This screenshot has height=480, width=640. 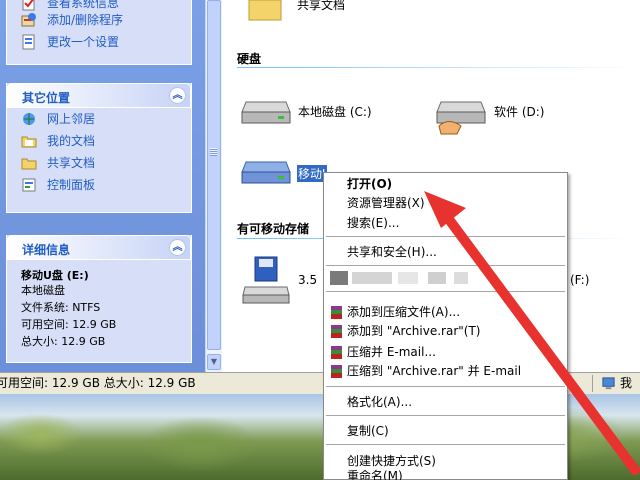 What do you see at coordinates (29, 164) in the screenshot?
I see `shared-documents-icon` at bounding box center [29, 164].